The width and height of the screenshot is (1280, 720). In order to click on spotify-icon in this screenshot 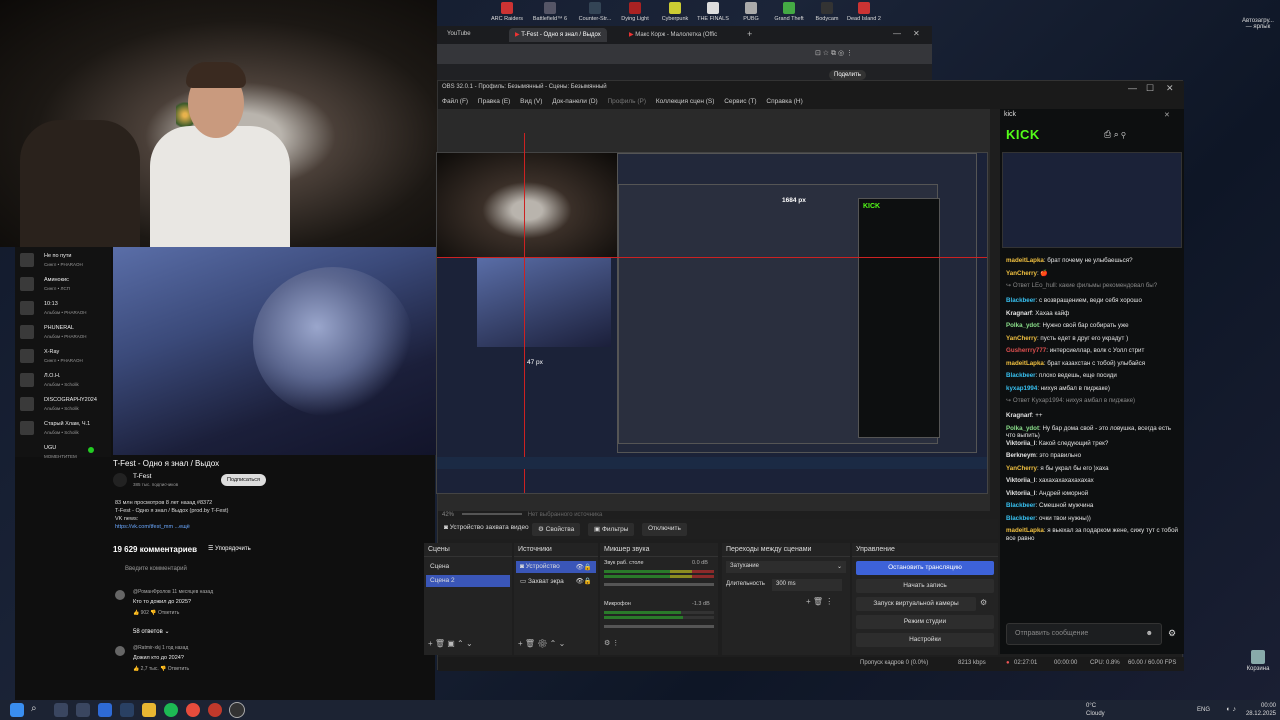, I will do `click(171, 710)`.